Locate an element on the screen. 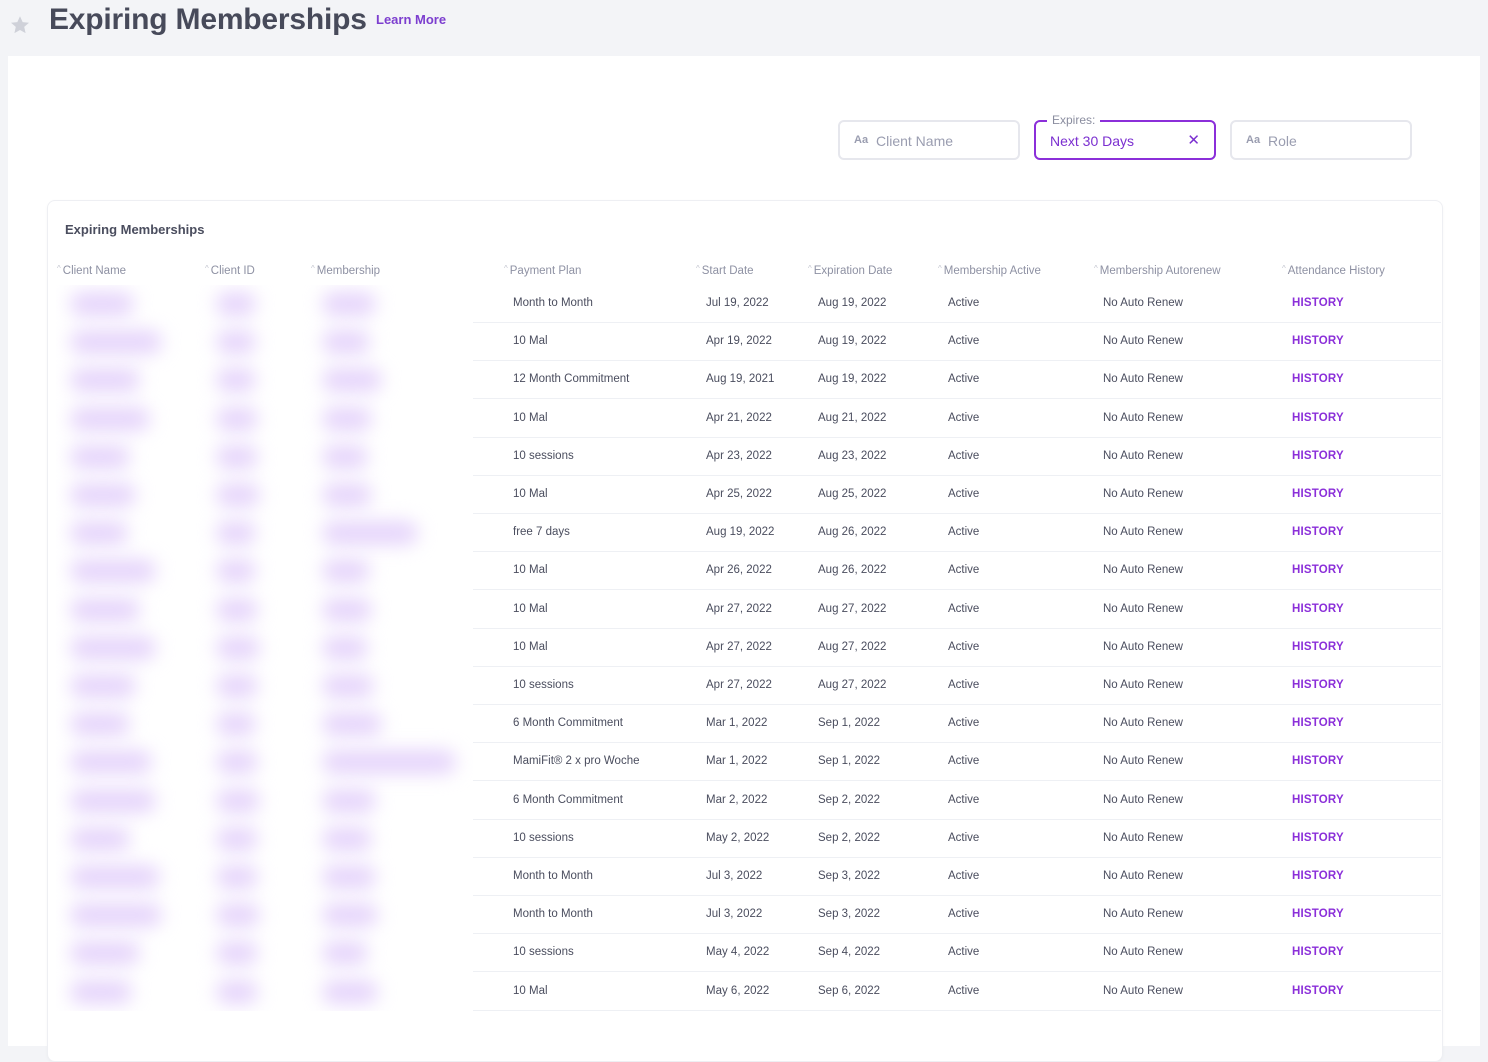 This screenshot has height=1062, width=1488. start-date-cell: Mar 1, 2022 is located at coordinates (737, 761).